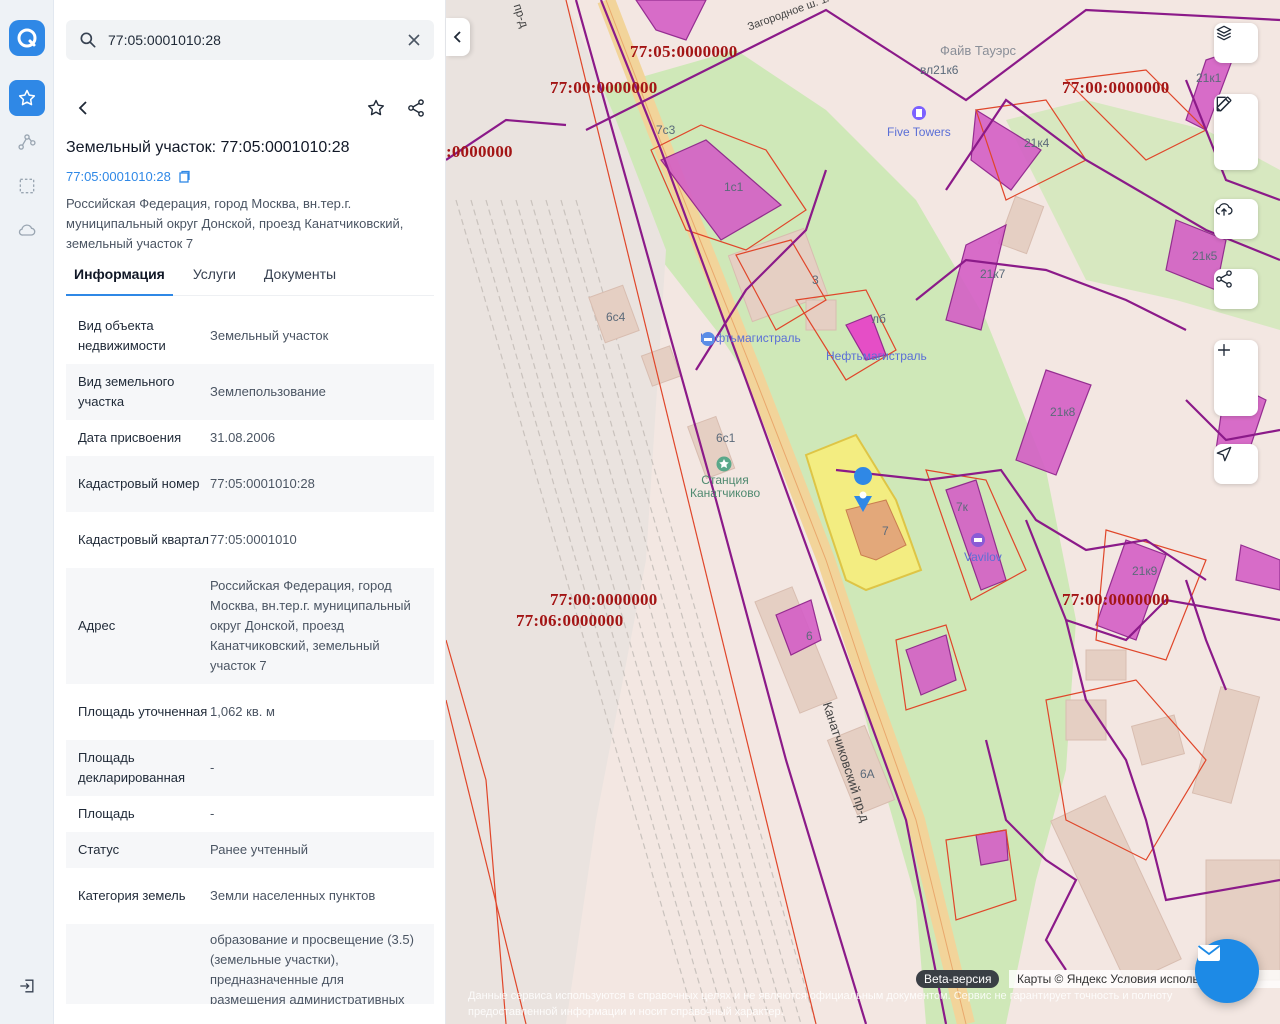 Image resolution: width=1280 pixels, height=1024 pixels. I want to click on poi-label: Vavilov, so click(983, 557).